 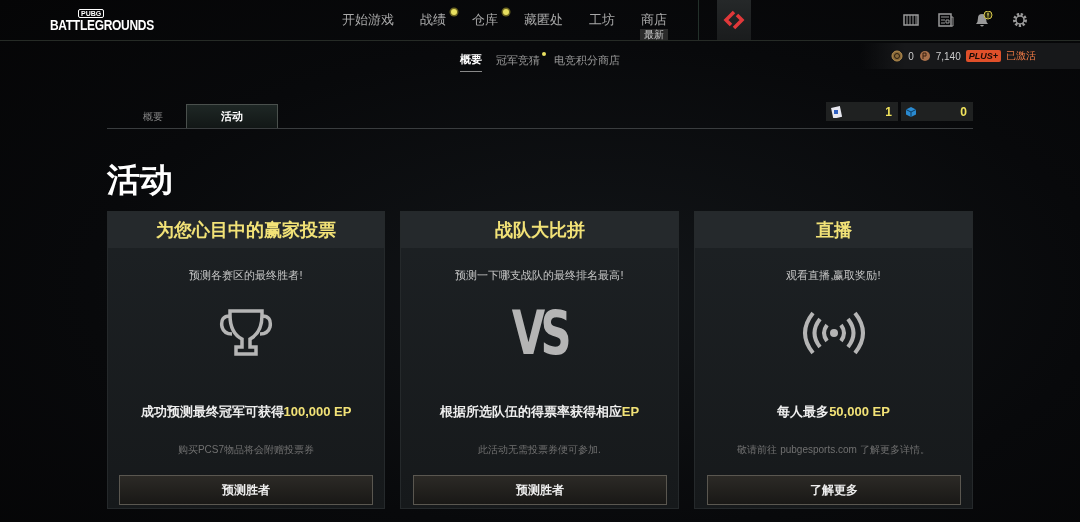 I want to click on nav-tab: 战绩, so click(x=433, y=20).